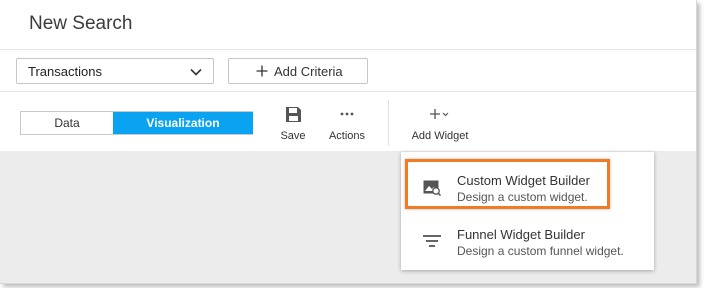 The width and height of the screenshot is (704, 288). I want to click on actions-button: Actions, so click(347, 123).